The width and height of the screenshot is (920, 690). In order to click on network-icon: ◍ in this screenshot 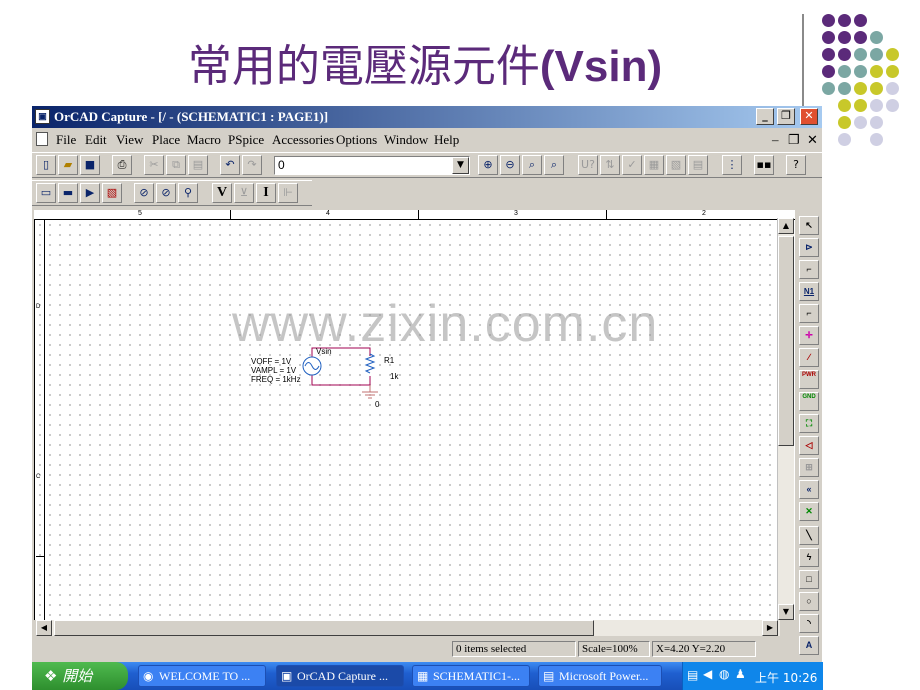, I will do `click(724, 674)`.